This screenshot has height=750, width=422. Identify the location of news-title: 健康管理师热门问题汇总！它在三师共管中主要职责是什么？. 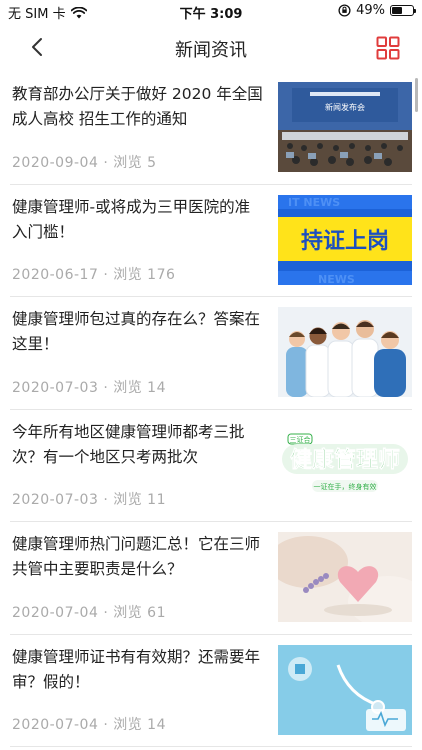
(136, 556).